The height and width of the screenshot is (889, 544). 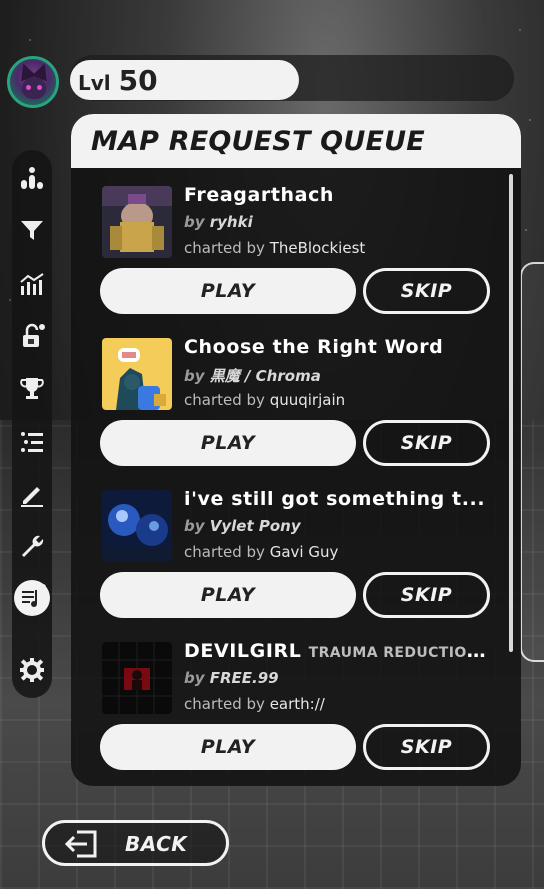 I want to click on song-artist: by FREE.99, so click(x=231, y=678).